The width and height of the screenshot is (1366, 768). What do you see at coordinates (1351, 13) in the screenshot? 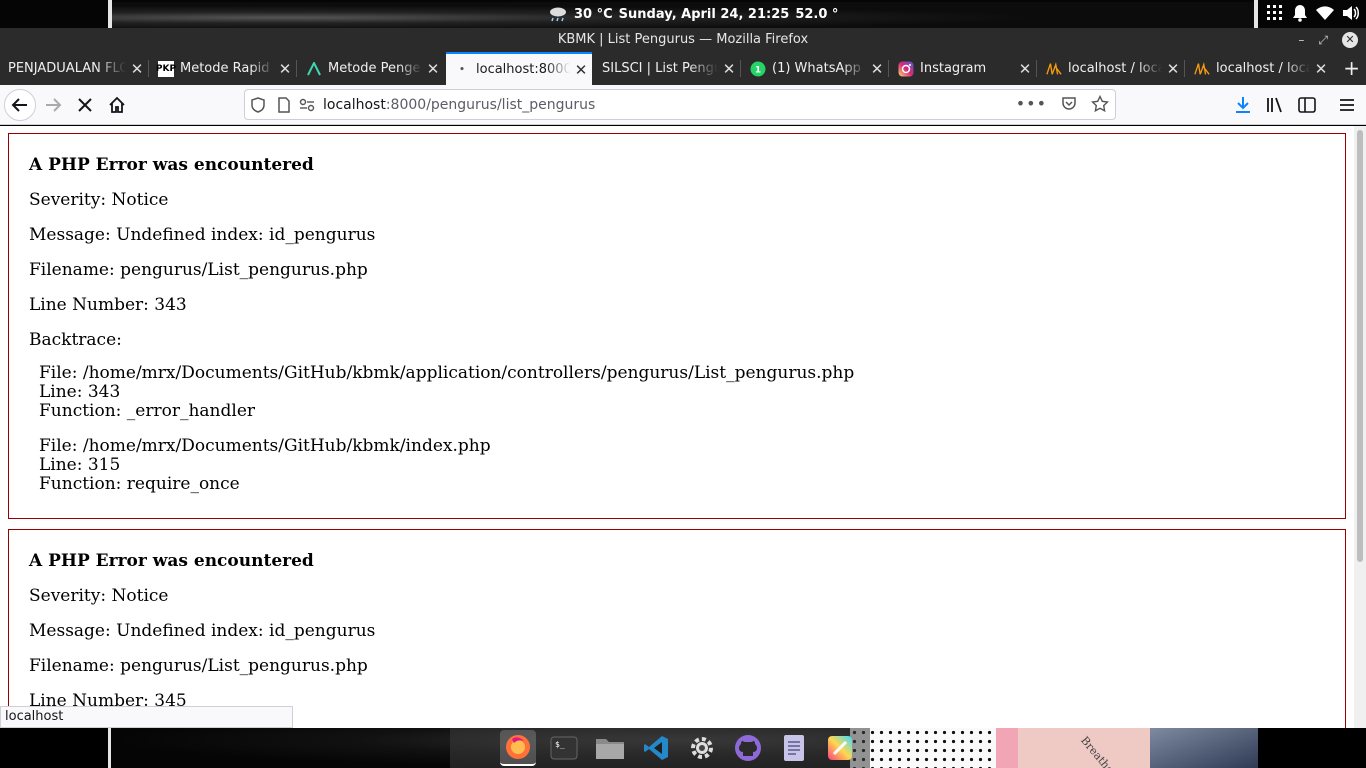
I see `volume-icon` at bounding box center [1351, 13].